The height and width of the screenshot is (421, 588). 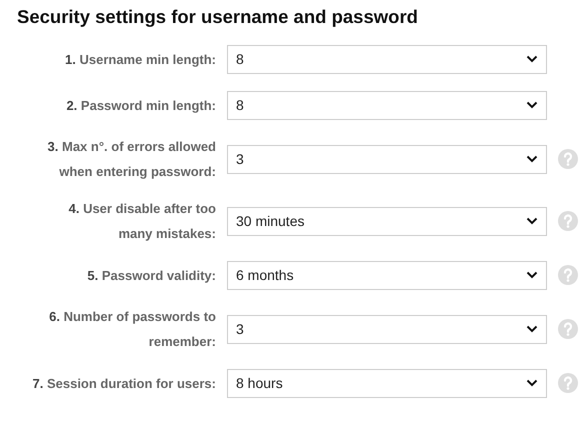 What do you see at coordinates (132, 329) in the screenshot?
I see `setting-label: 6. Number of passwords to remember:` at bounding box center [132, 329].